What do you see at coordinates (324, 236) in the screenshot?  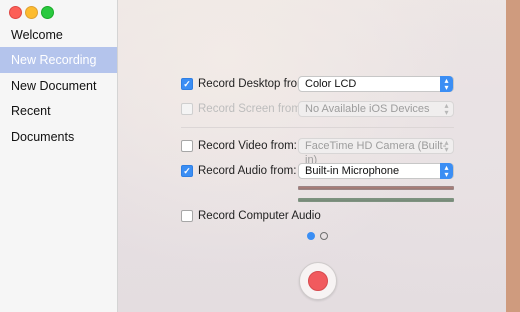 I see `page-indicator-dot` at bounding box center [324, 236].